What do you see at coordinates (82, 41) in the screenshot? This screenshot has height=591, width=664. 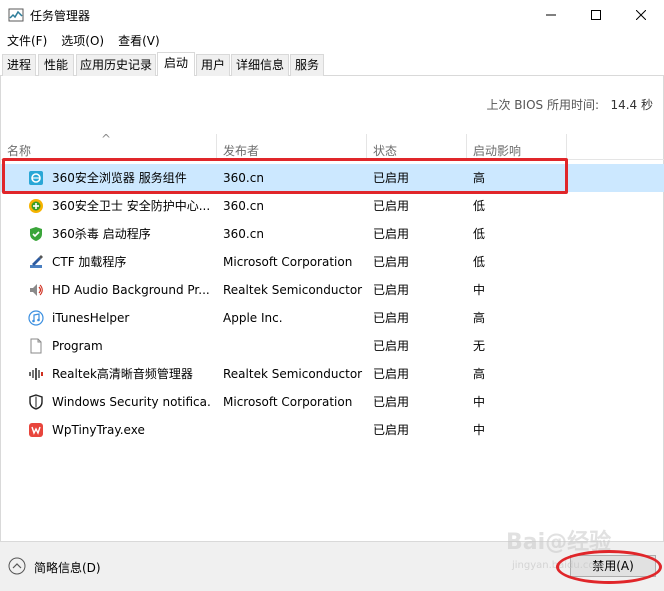 I see `menu-options: 选项(O)` at bounding box center [82, 41].